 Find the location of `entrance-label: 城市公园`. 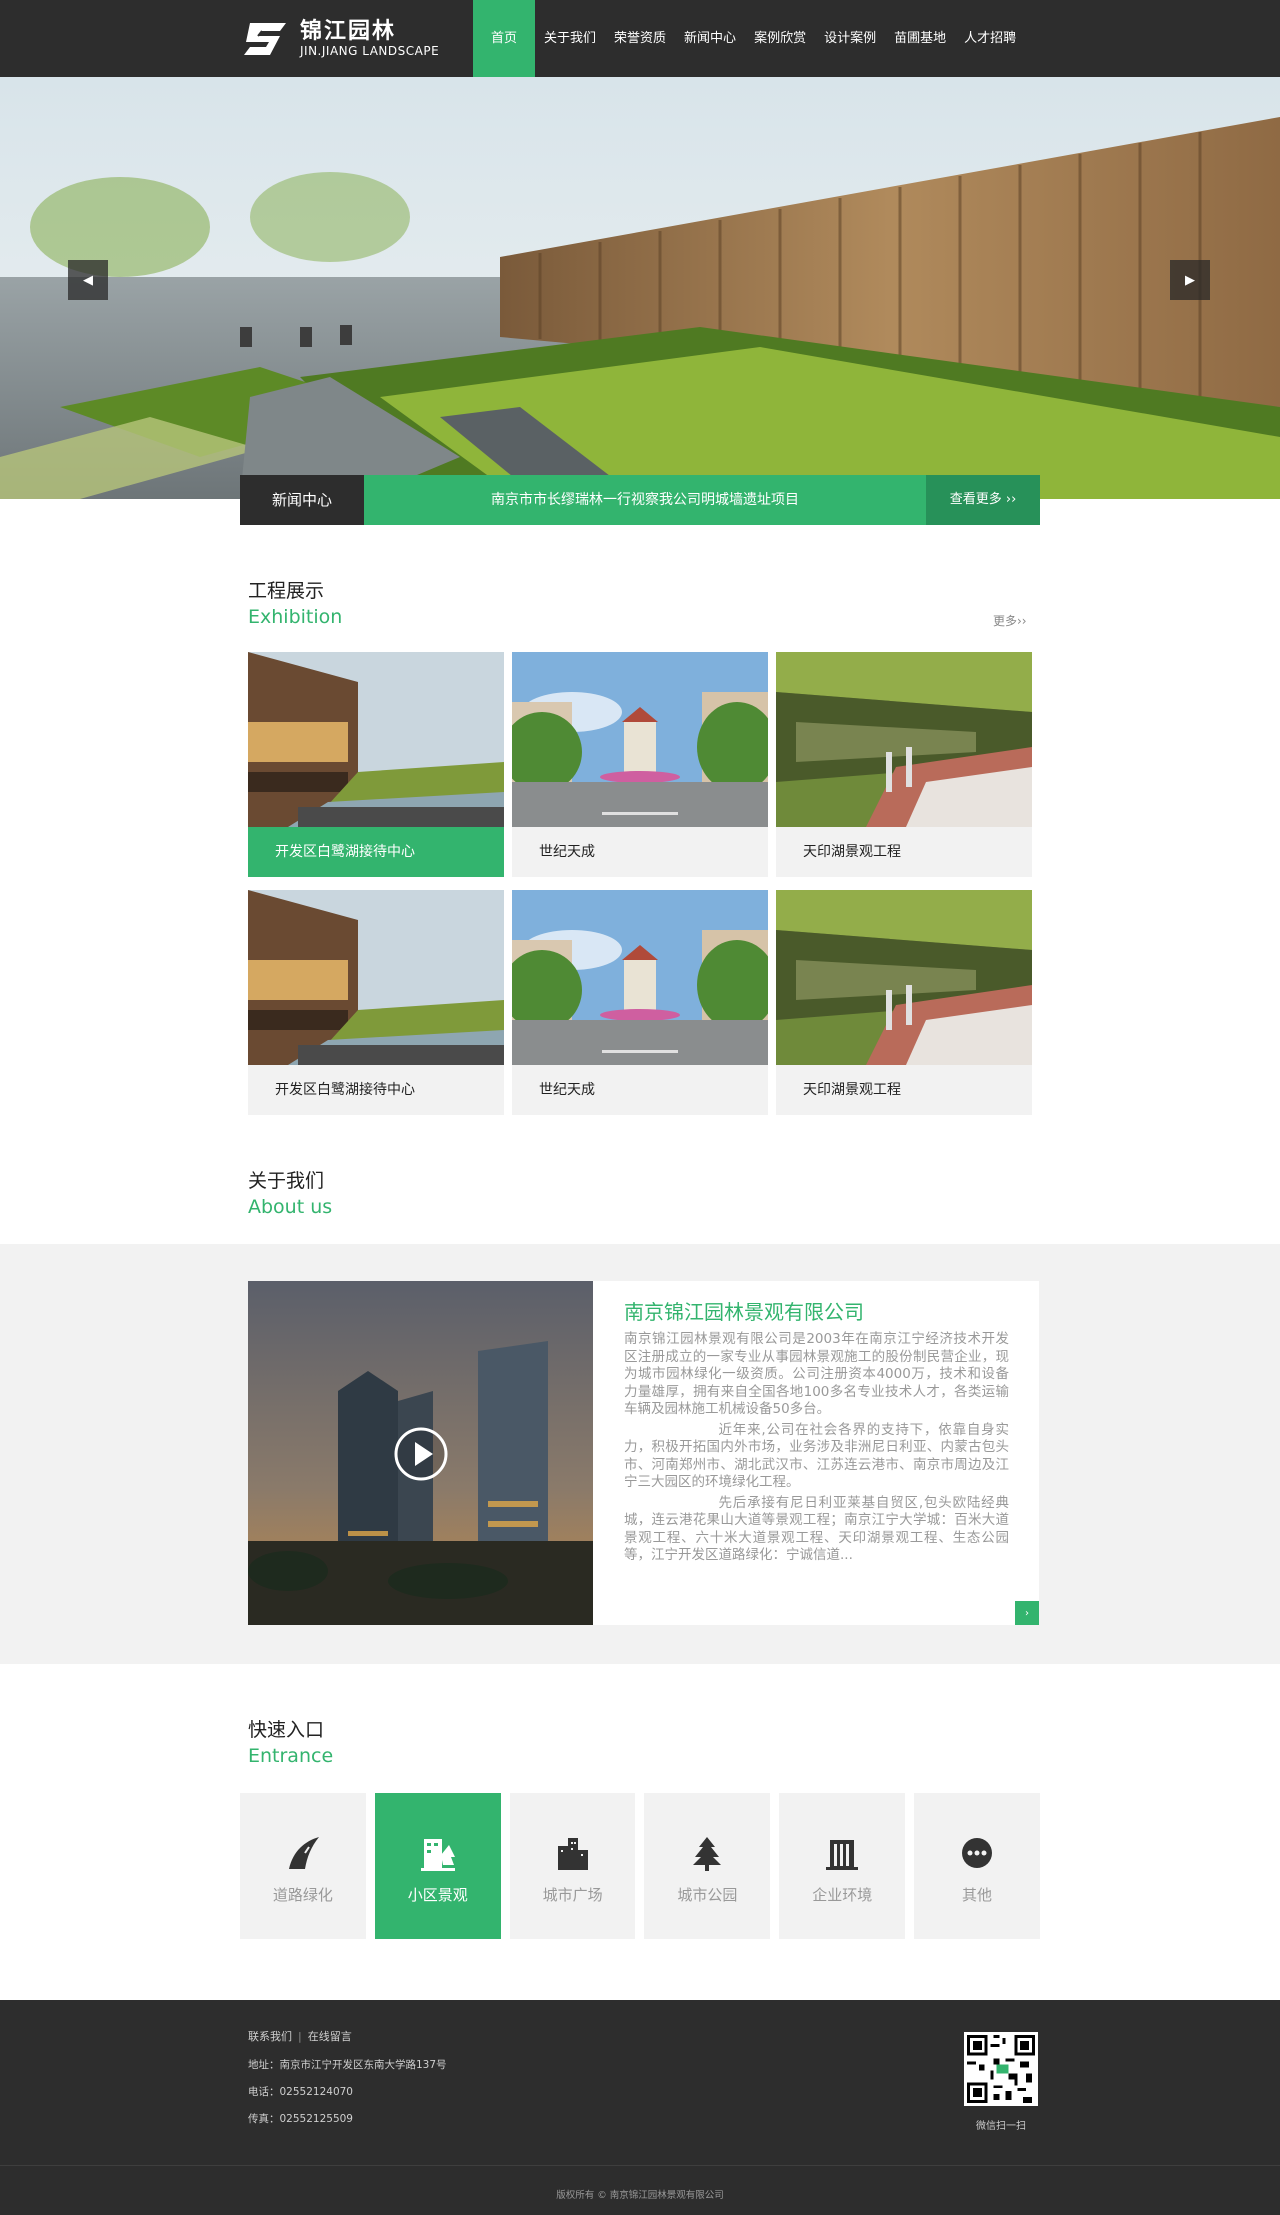

entrance-label: 城市公园 is located at coordinates (707, 1895).